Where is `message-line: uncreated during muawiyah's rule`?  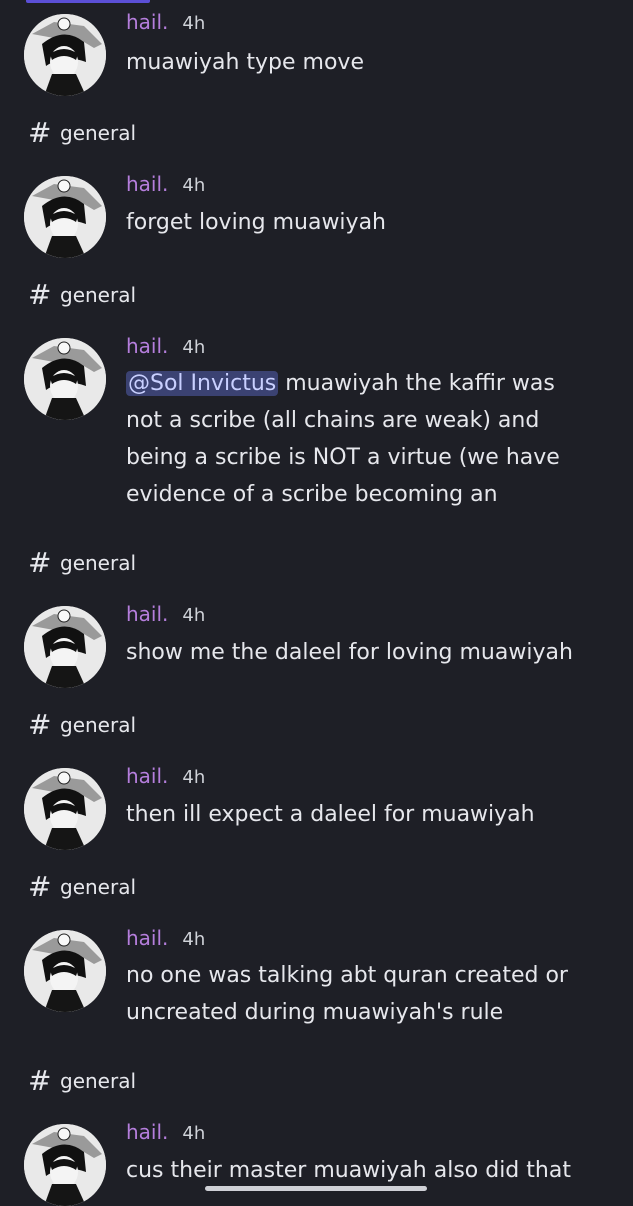 message-line: uncreated during muawiyah's rule is located at coordinates (315, 1012).